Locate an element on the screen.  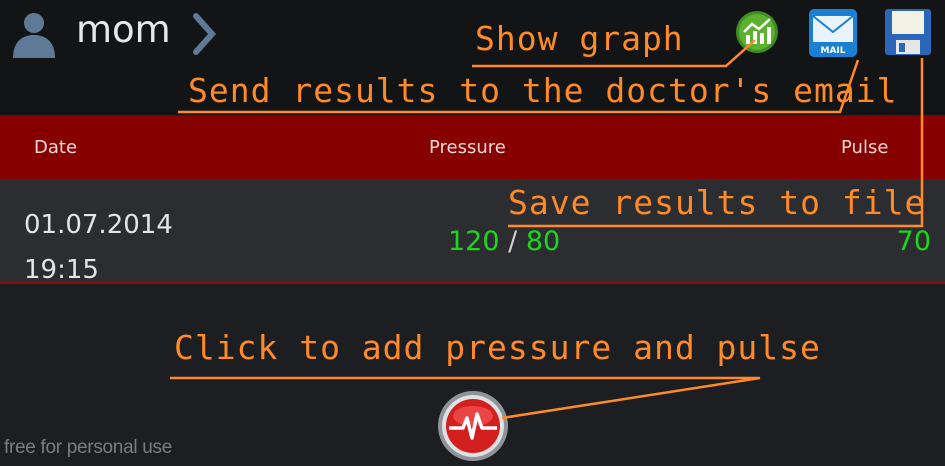
mail-icon: MAIL is located at coordinates (833, 33).